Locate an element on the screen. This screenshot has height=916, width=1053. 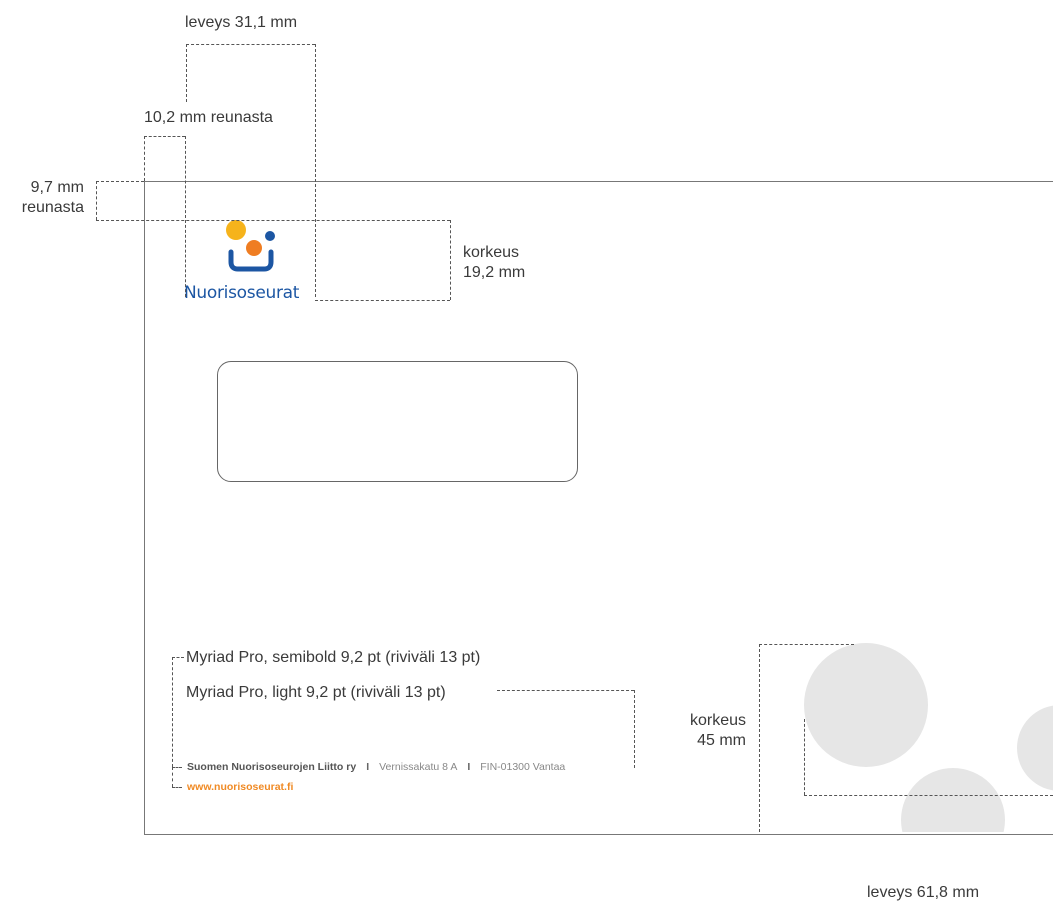
logo-left-margin-label: 10,2 mm reunasta is located at coordinates (208, 117).